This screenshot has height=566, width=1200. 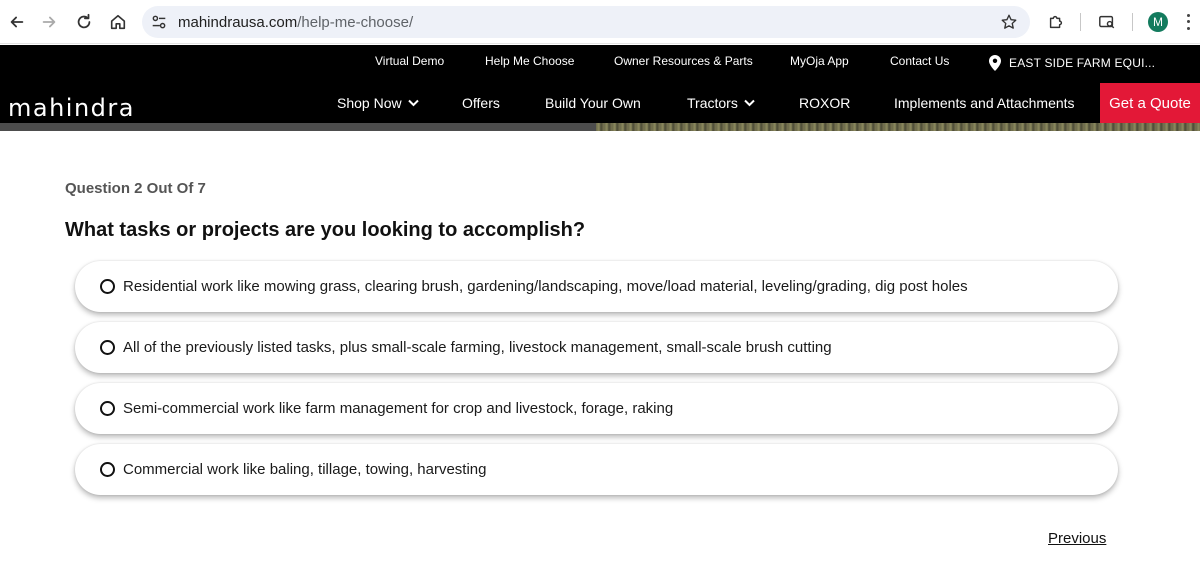 I want to click on nav-label: Tractors, so click(x=712, y=103).